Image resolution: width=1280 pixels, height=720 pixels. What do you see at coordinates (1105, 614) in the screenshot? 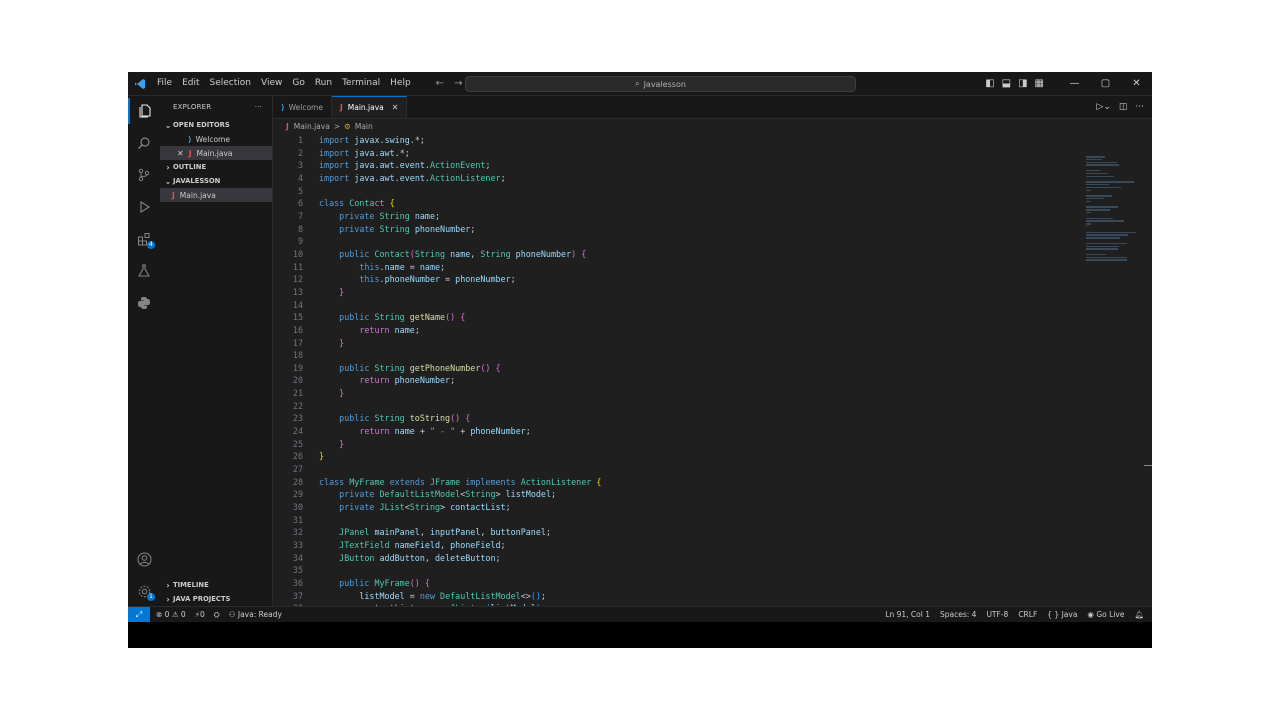
I see `go-live: ◉ Go Live` at bounding box center [1105, 614].